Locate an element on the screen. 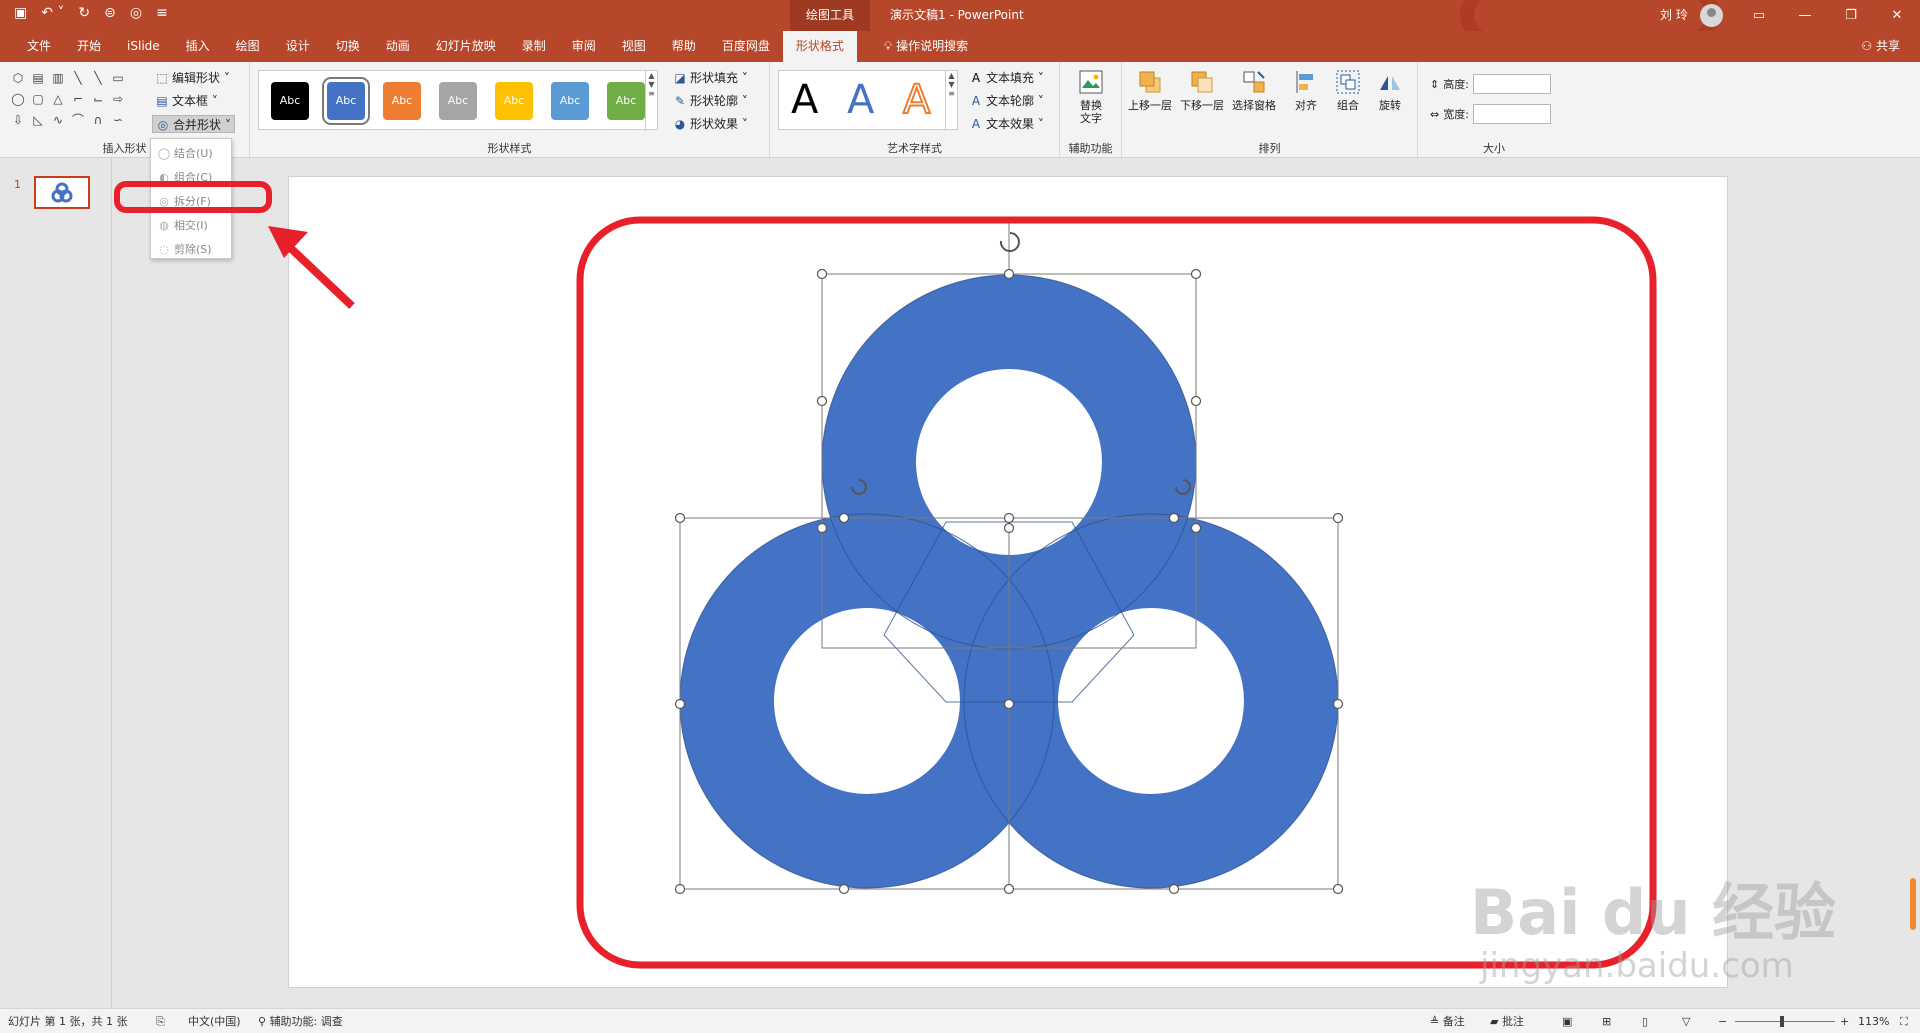  accessibility-label: 辅助功能: 调查 is located at coordinates (306, 1021).